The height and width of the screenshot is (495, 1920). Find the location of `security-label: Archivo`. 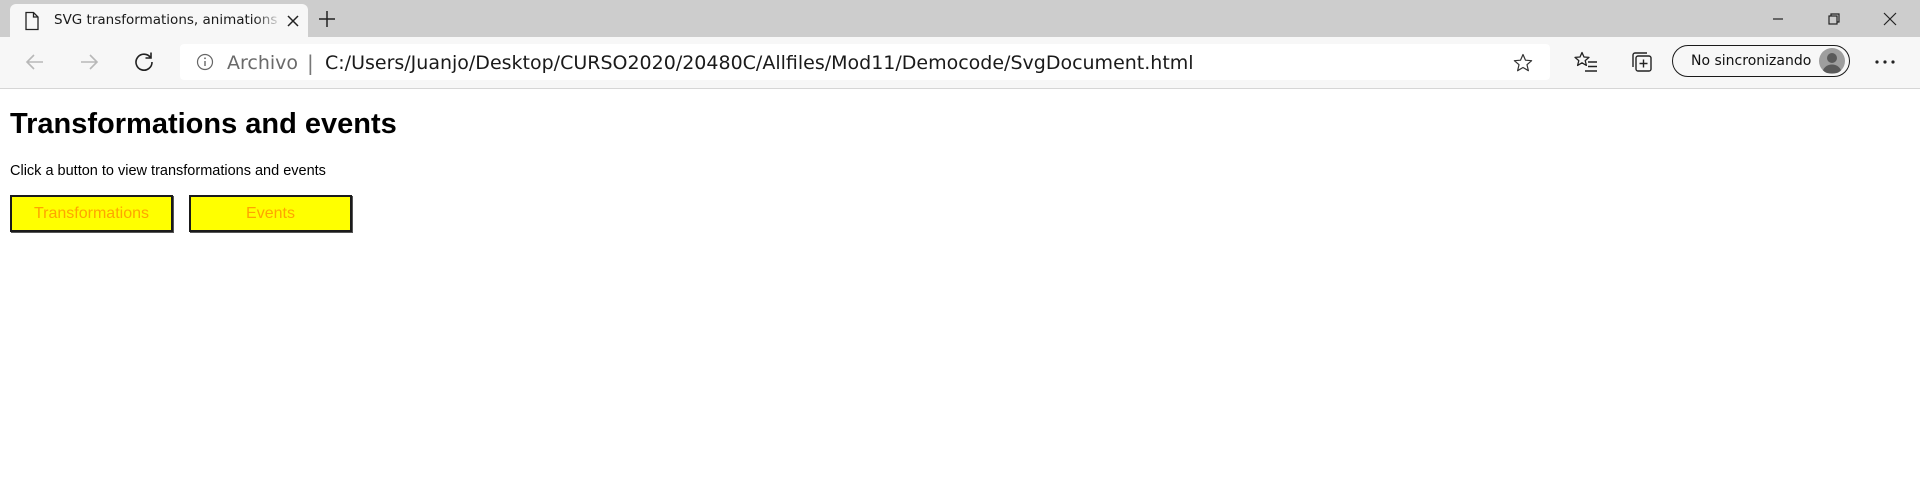

security-label: Archivo is located at coordinates (263, 63).